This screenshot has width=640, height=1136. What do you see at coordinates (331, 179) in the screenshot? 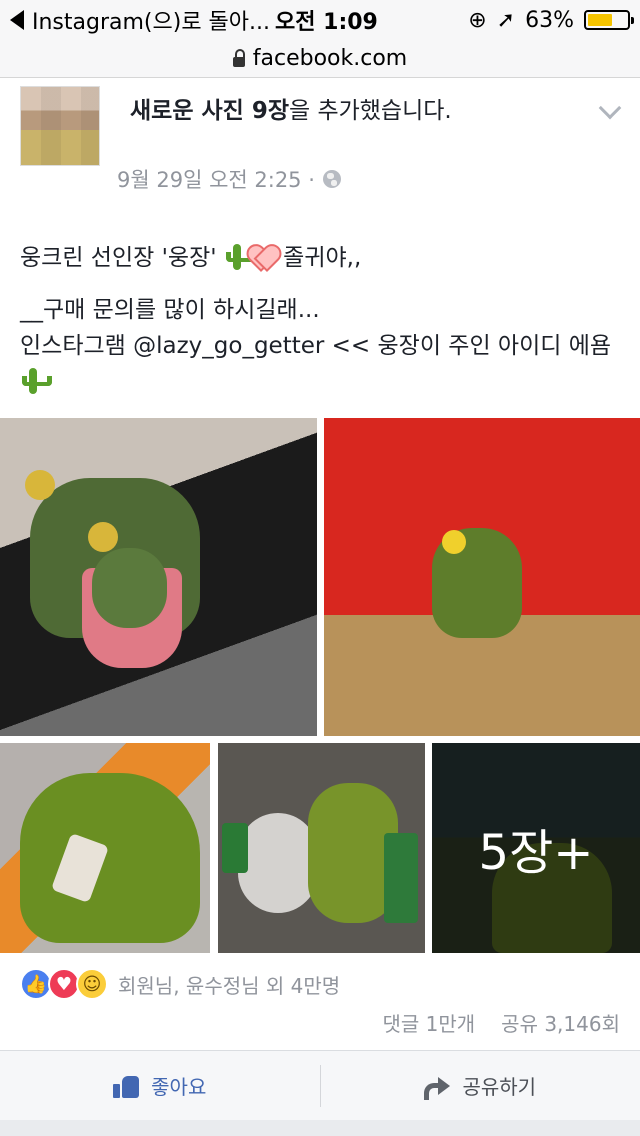
I see `globe-icon` at bounding box center [331, 179].